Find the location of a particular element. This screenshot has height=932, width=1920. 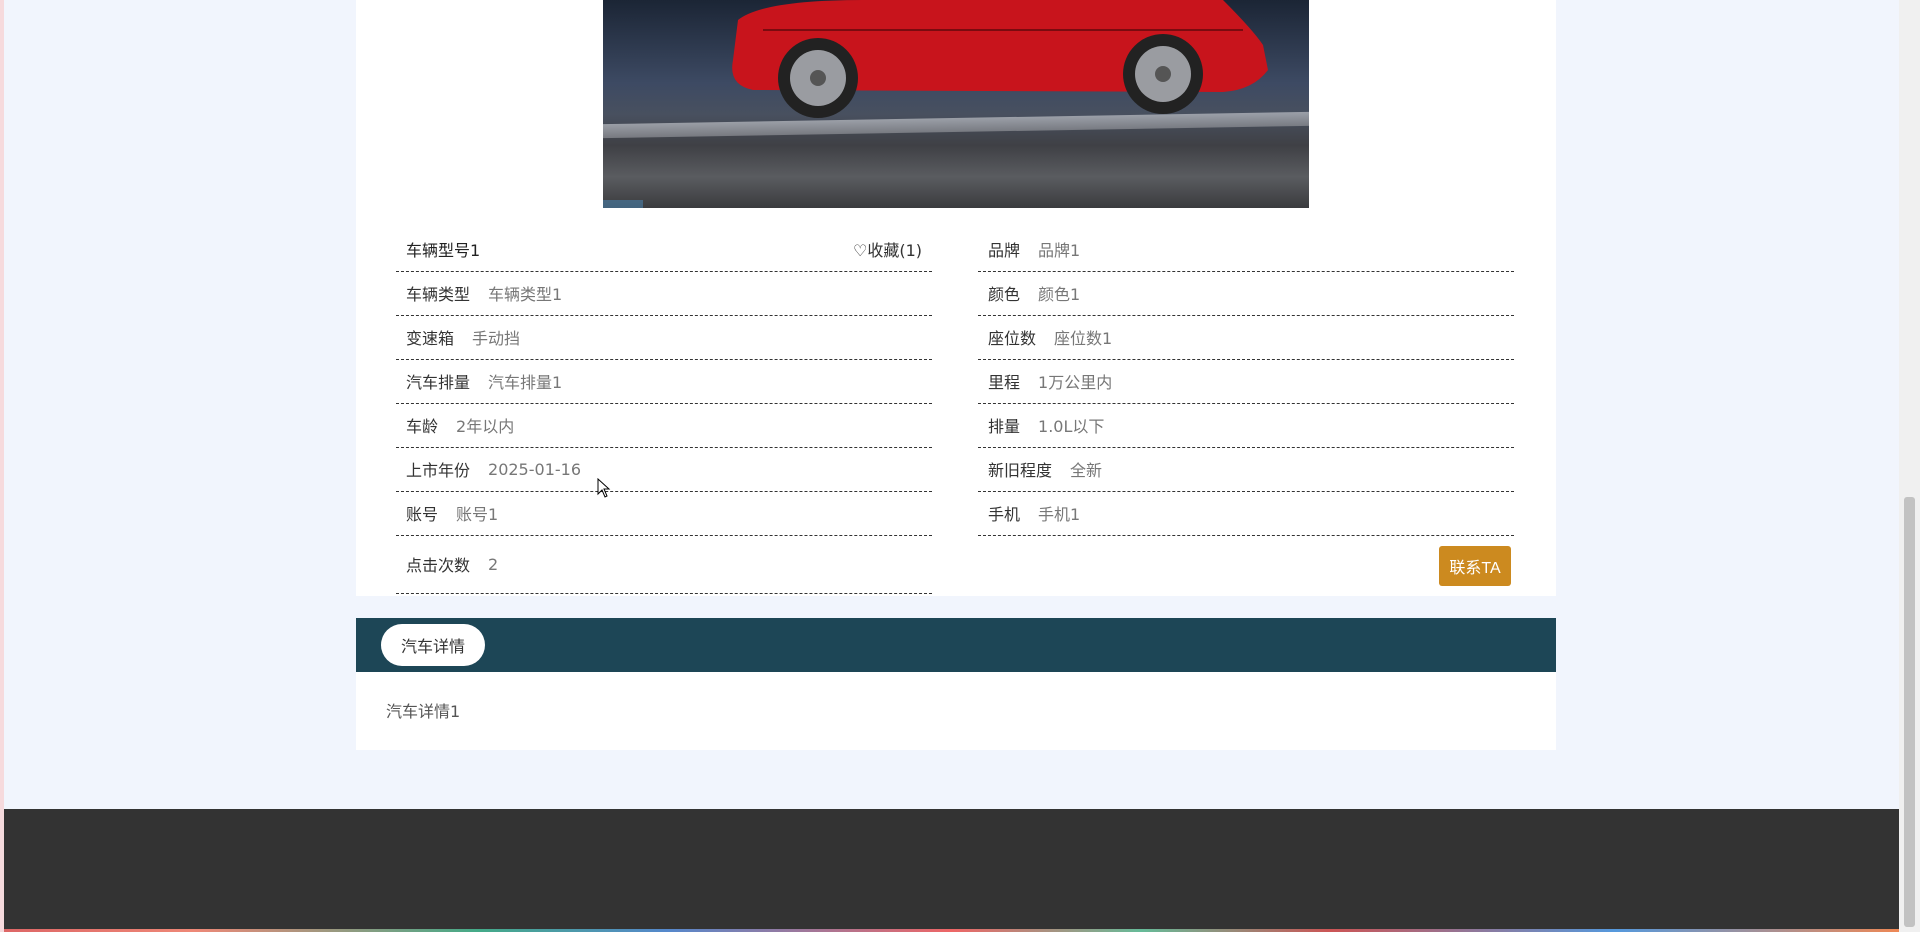

field-label: 新旧程度 is located at coordinates (1020, 470).